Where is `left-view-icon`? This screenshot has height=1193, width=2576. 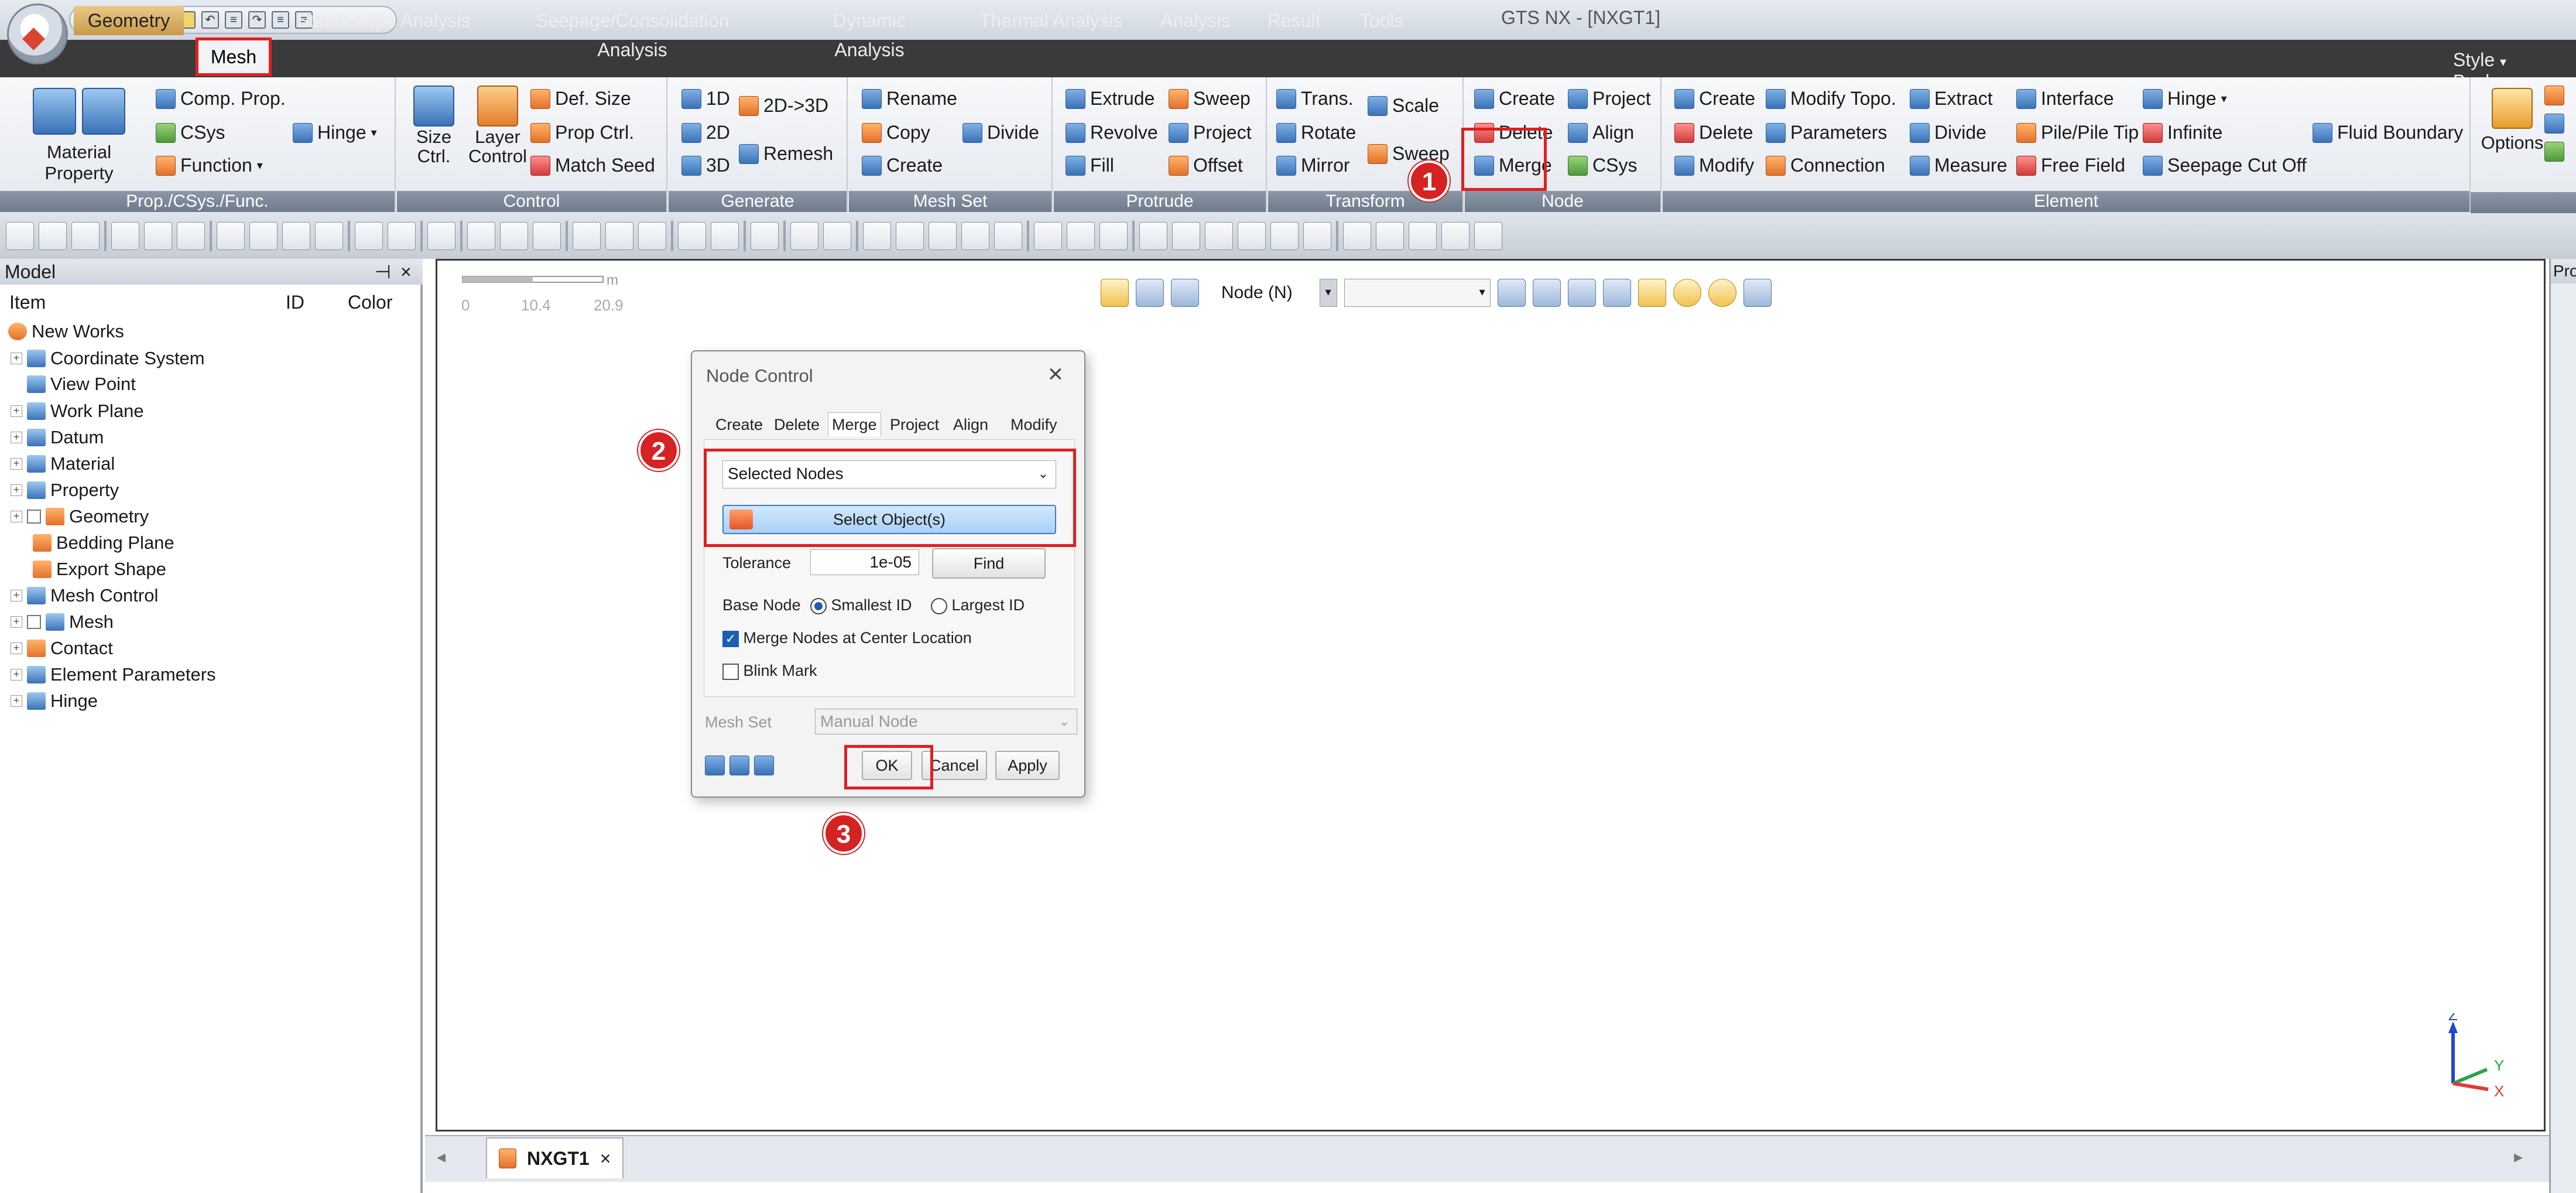
left-view-icon is located at coordinates (1284, 236).